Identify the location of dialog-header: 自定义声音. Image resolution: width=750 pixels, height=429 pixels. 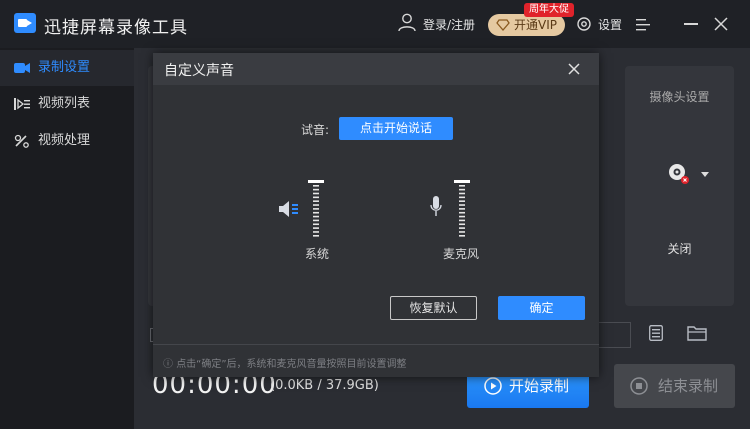
(376, 69).